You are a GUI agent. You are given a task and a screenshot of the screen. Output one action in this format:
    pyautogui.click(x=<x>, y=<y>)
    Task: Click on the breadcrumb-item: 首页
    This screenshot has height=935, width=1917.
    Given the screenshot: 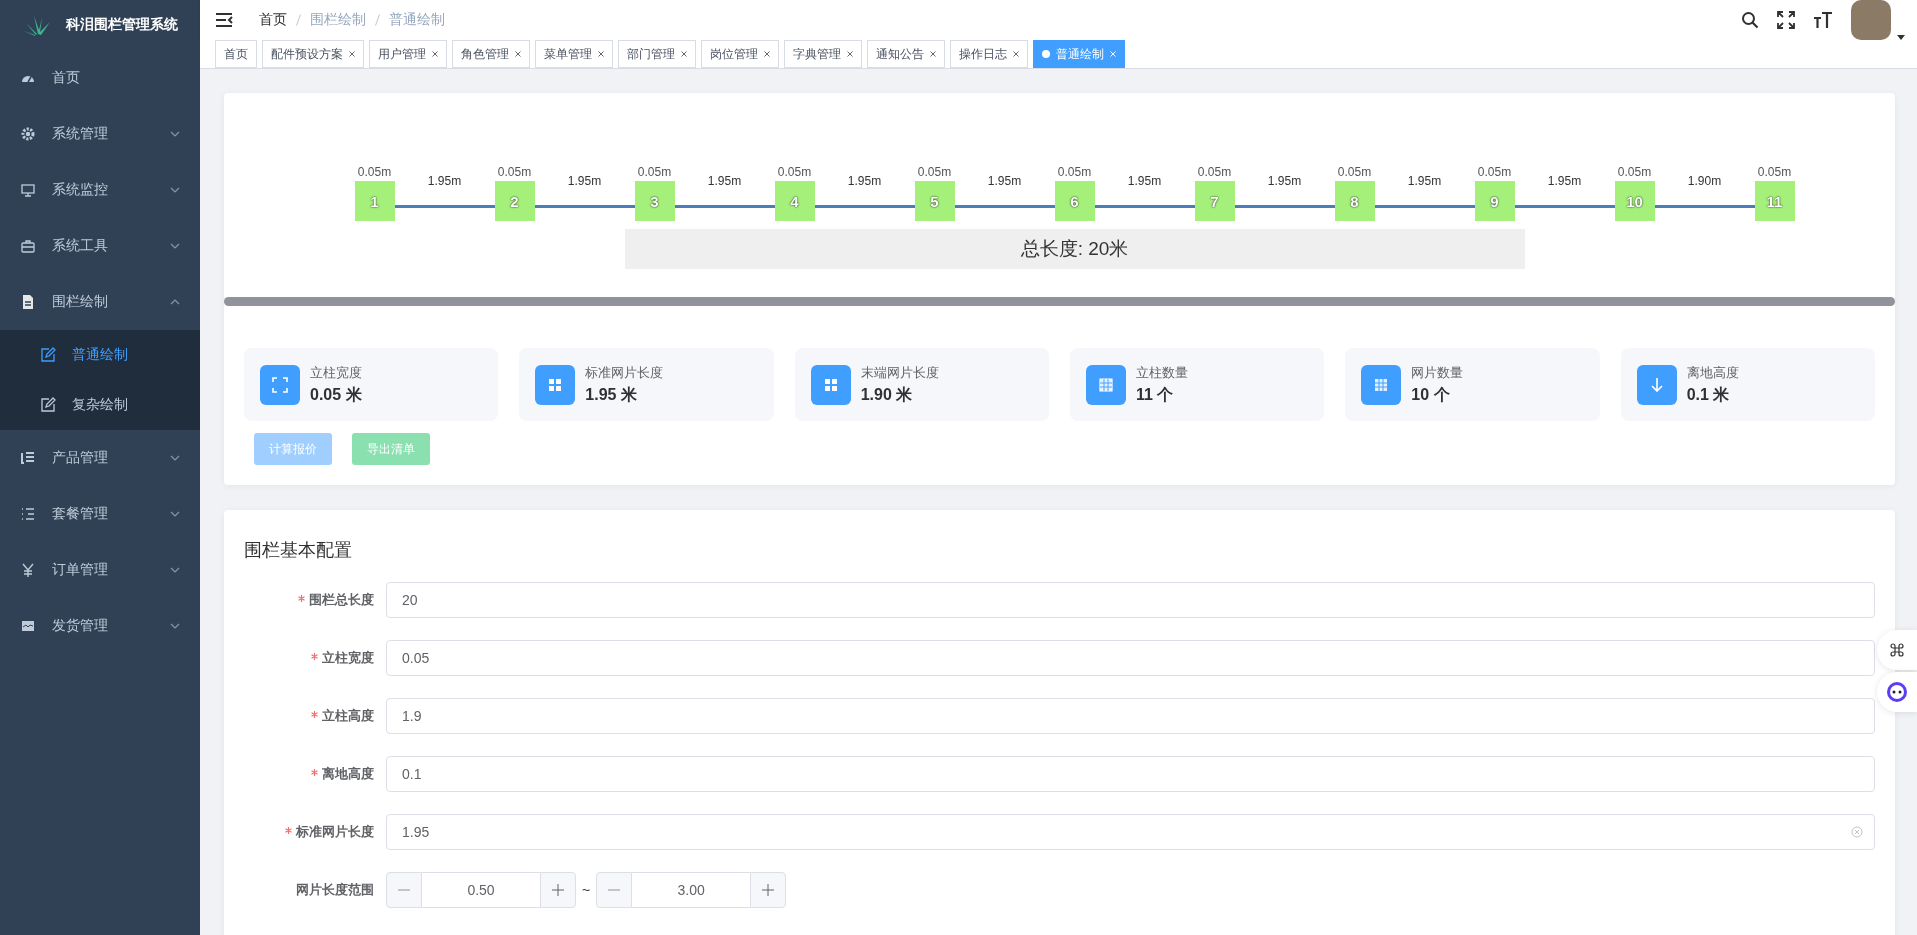 What is the action you would take?
    pyautogui.click(x=273, y=20)
    